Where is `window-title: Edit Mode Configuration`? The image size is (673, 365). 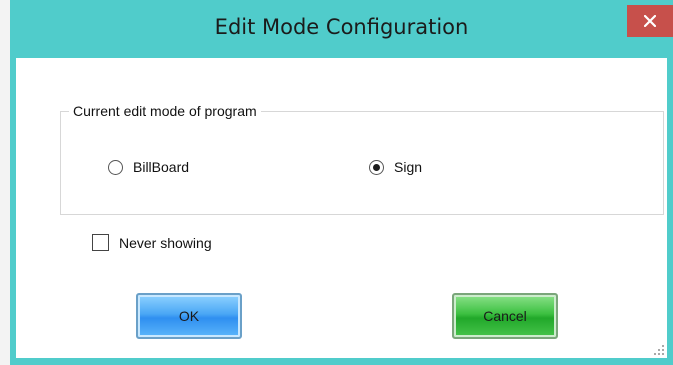
window-title: Edit Mode Configuration is located at coordinates (341, 27).